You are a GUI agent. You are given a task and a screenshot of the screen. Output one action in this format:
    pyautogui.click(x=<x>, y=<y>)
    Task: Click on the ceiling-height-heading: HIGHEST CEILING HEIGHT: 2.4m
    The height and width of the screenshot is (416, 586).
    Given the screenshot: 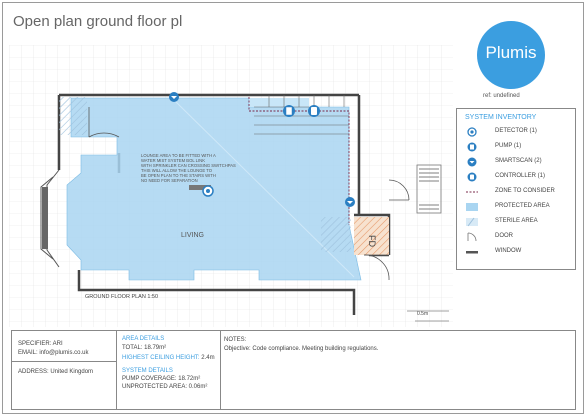 What is the action you would take?
    pyautogui.click(x=168, y=358)
    